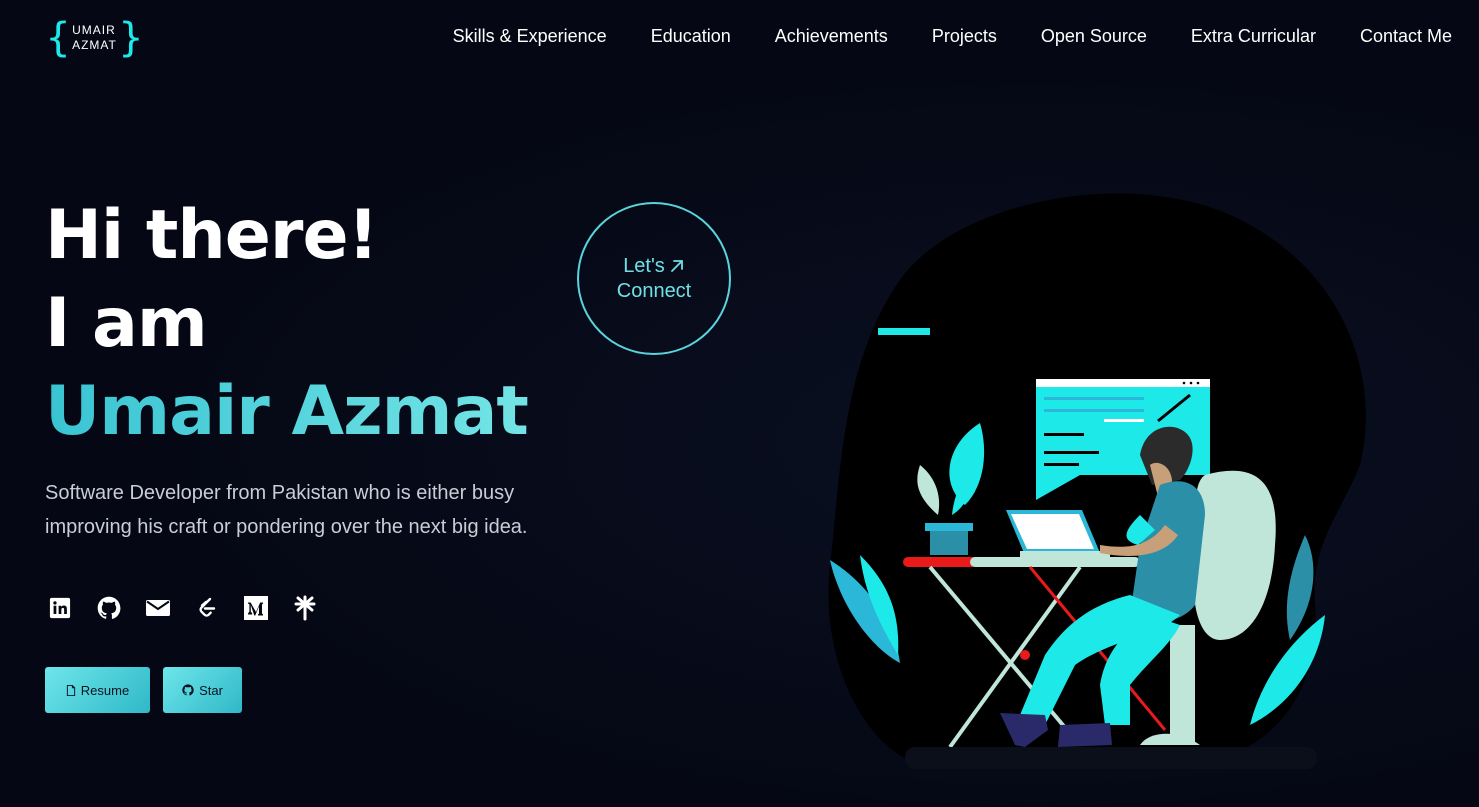 The height and width of the screenshot is (807, 1479). I want to click on hero-intro: I am, so click(126, 323).